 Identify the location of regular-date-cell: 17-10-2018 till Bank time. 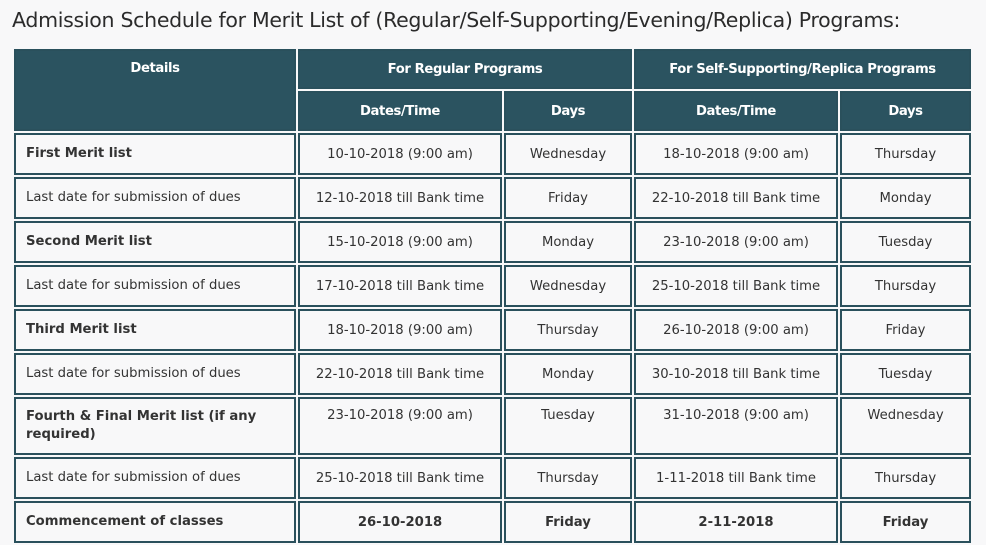
(400, 286).